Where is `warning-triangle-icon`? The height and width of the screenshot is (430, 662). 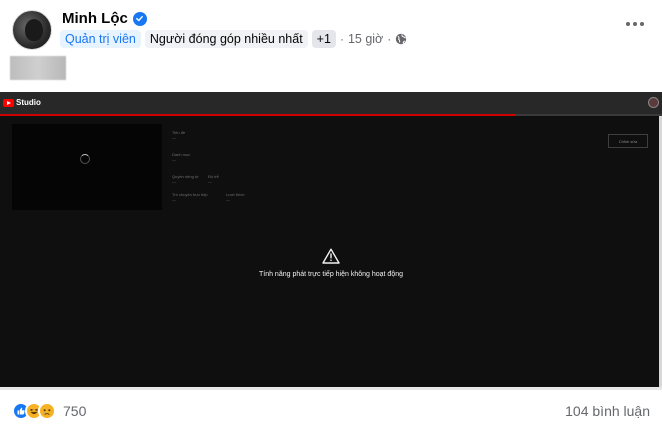
warning-triangle-icon is located at coordinates (331, 256).